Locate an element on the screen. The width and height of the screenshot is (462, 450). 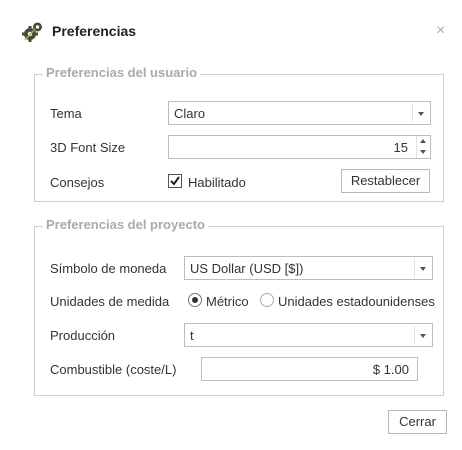
theme-select-value: Claro is located at coordinates (190, 113).